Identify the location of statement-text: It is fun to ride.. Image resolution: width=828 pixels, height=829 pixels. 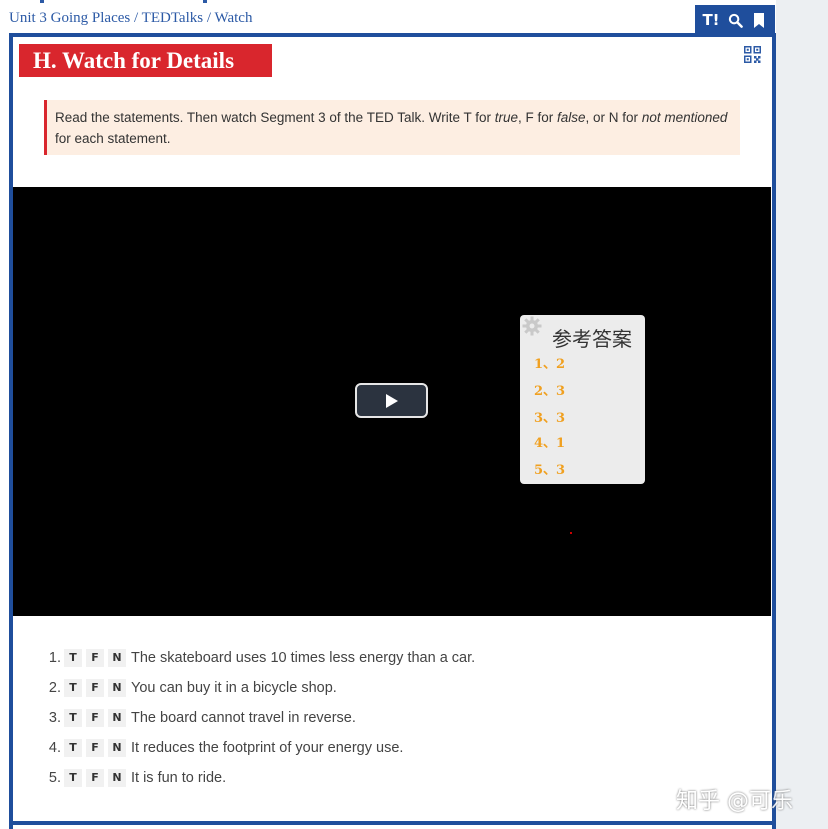
(179, 778).